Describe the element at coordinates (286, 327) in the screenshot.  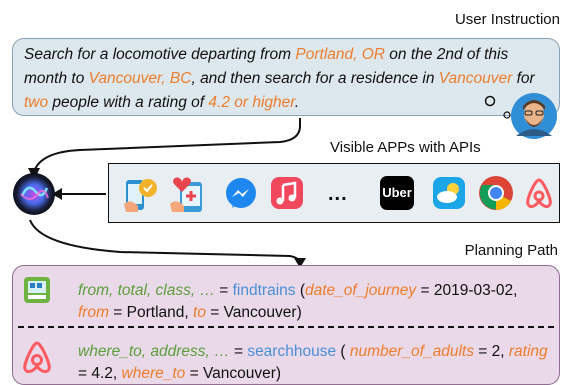
I see `plan-divider` at that location.